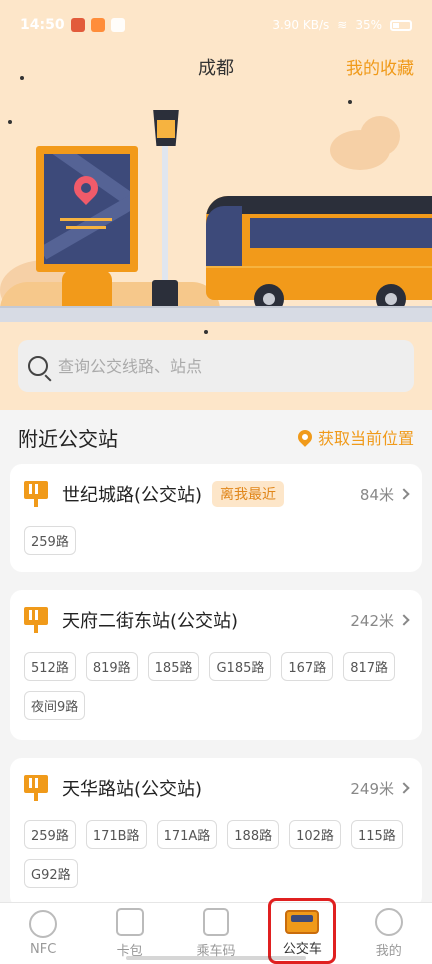 This screenshot has width=432, height=964. What do you see at coordinates (319, 267) in the screenshot?
I see `bus-stripe` at bounding box center [319, 267].